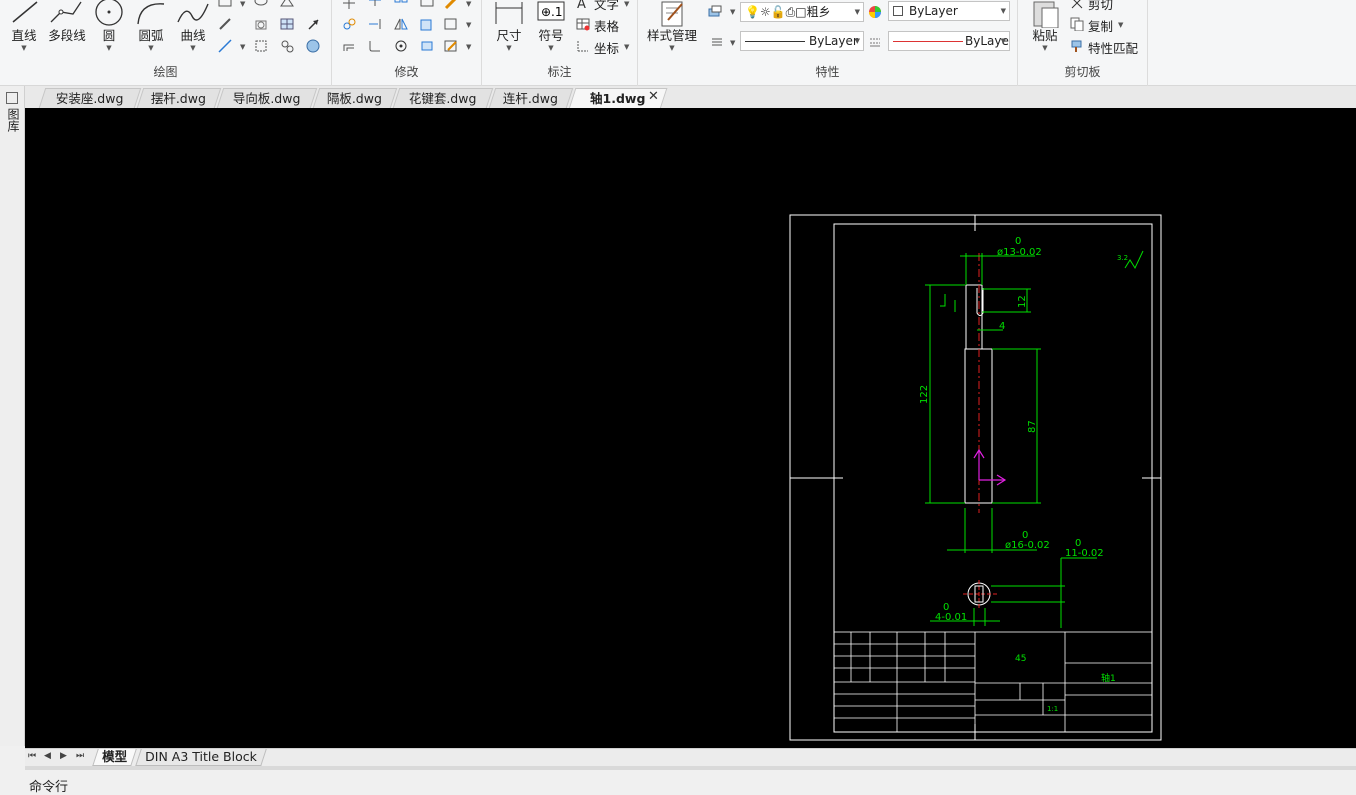 The height and width of the screenshot is (795, 1356). What do you see at coordinates (63, 756) in the screenshot?
I see `next-layout-icon: ▶` at bounding box center [63, 756].